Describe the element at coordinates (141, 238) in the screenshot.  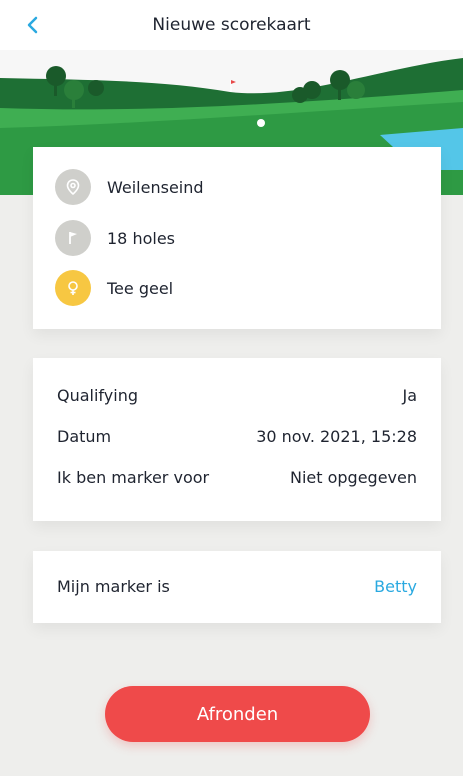
I see `holes-count: 18 holes` at that location.